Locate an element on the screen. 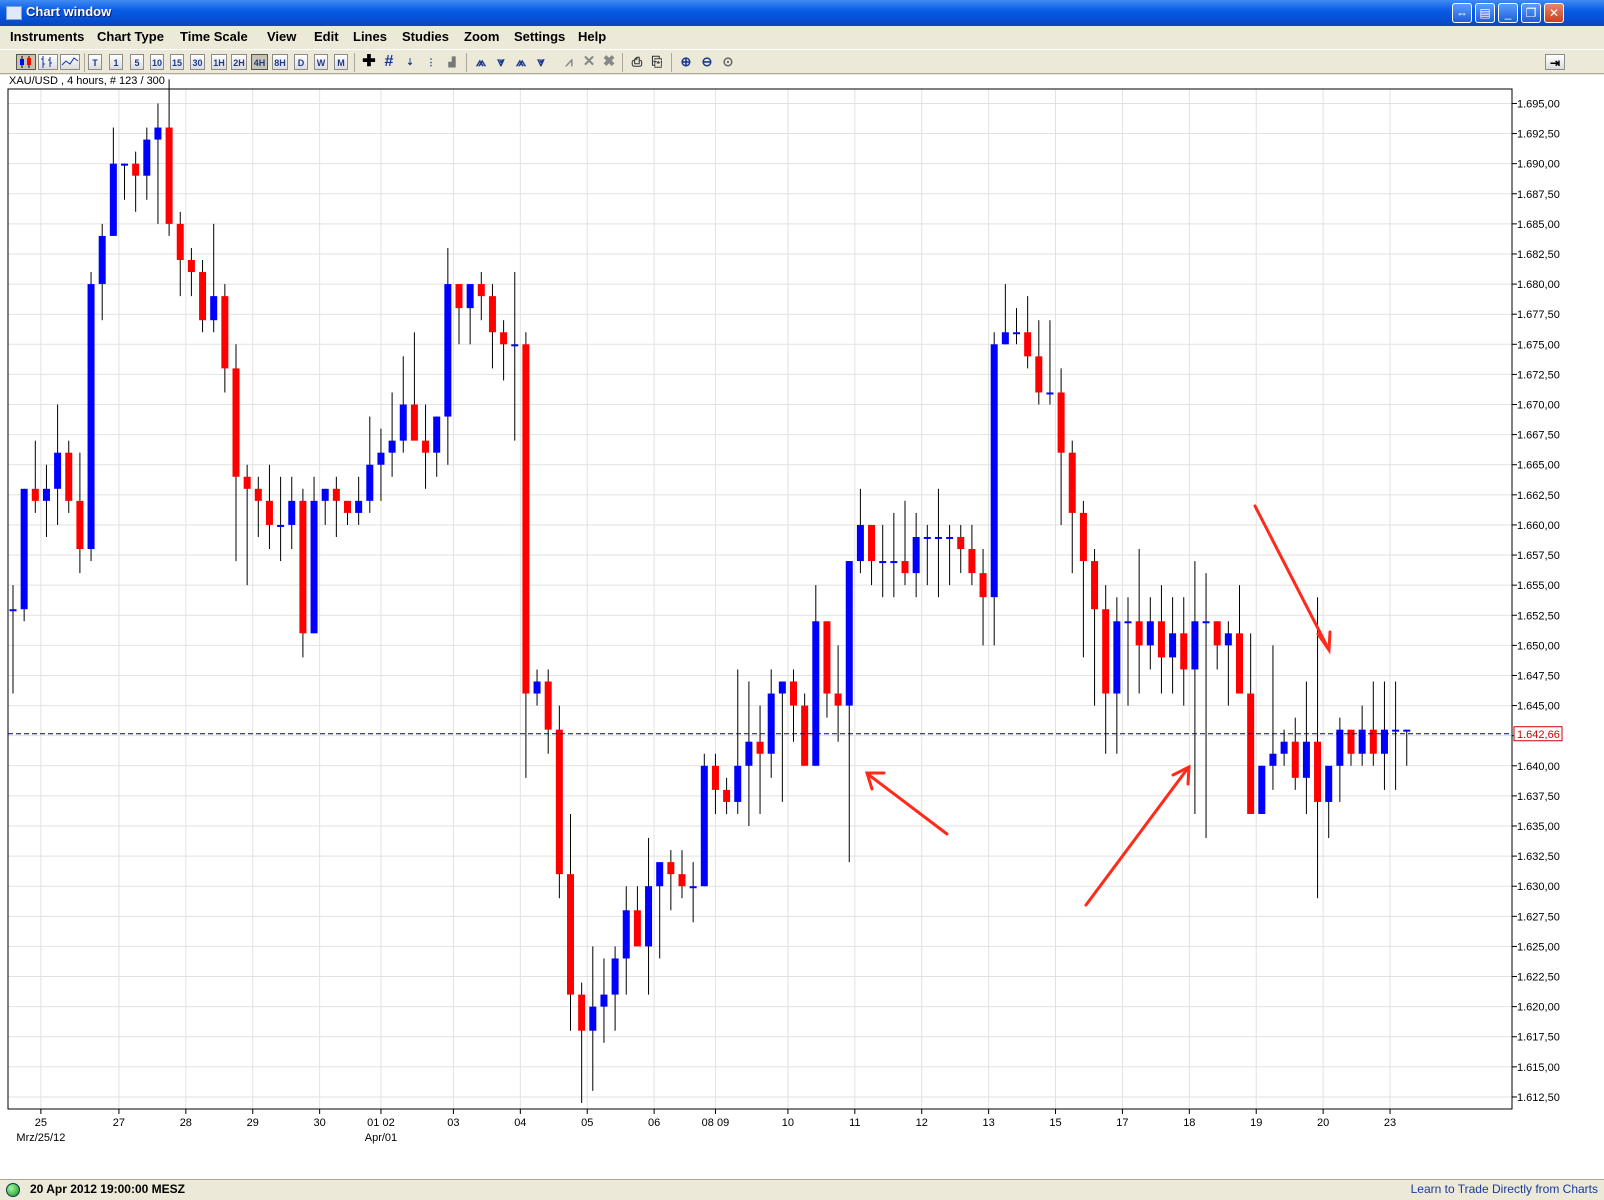 The image size is (1604, 1200). price-label: 1.662,50 is located at coordinates (1538, 496).